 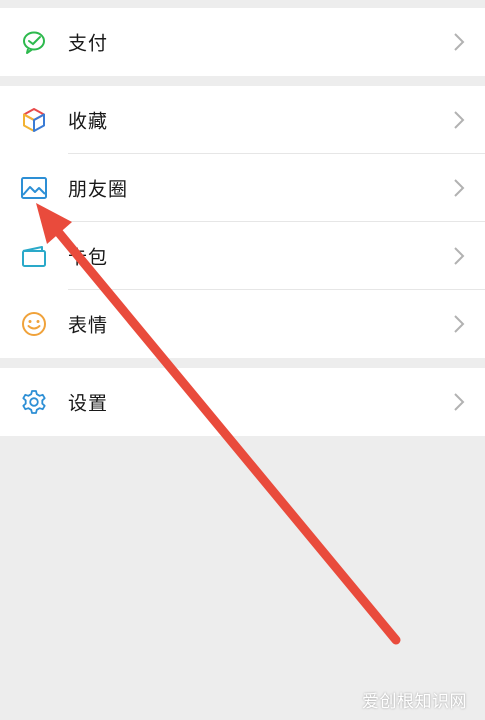 I want to click on menu-item-cards: 卡包, so click(x=242, y=256).